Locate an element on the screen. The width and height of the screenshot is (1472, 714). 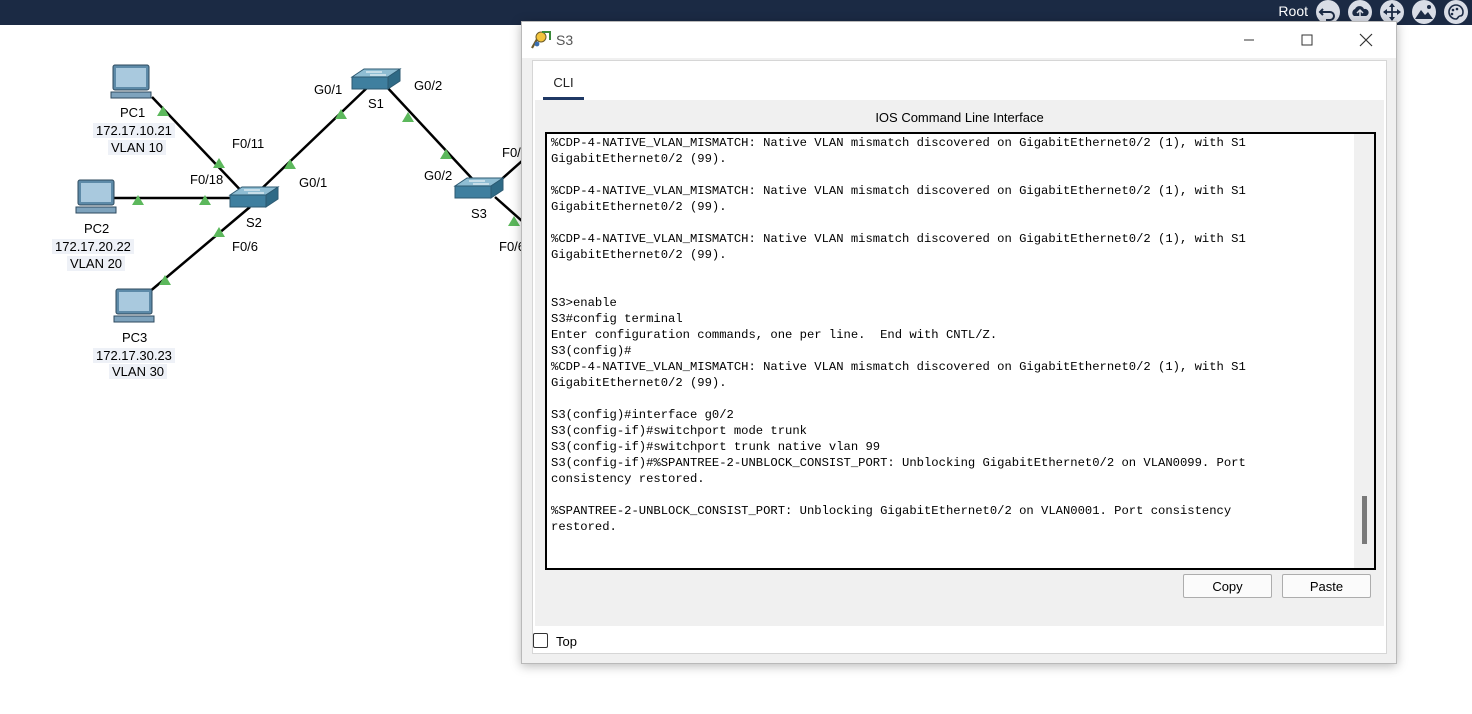
port-label-s1-g01: G0/1 is located at coordinates (328, 89).